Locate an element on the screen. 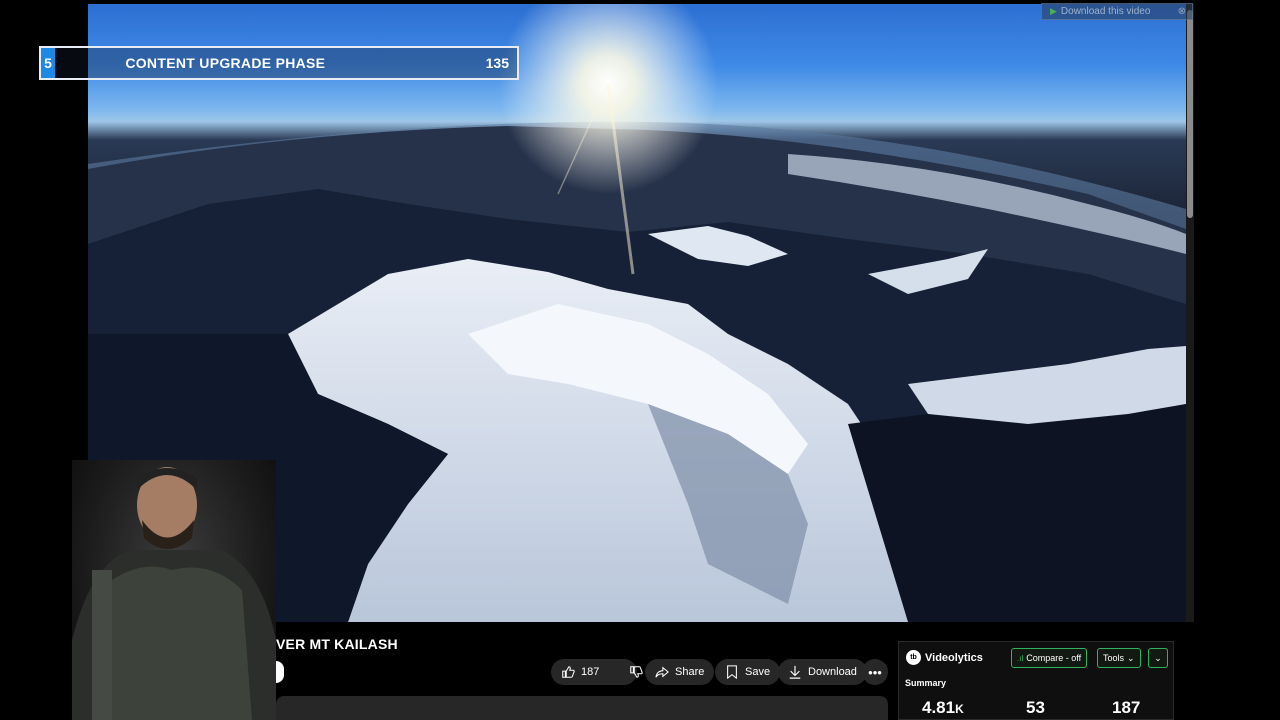 The width and height of the screenshot is (1280, 720). phase-progress-bar: 5 CONTENT UPGRADE PHASE 135 is located at coordinates (279, 63).